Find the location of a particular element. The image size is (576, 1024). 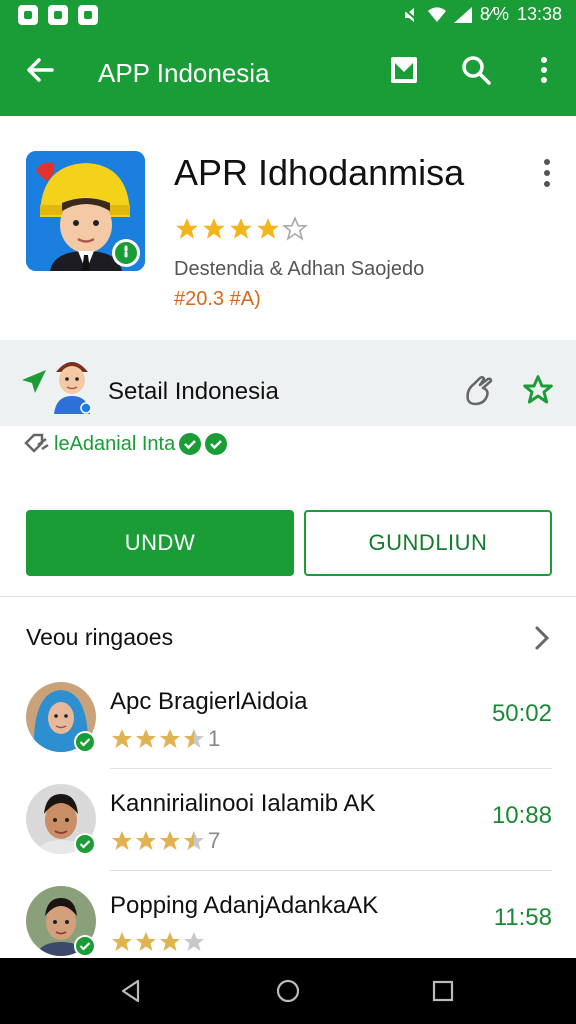

signal-icon is located at coordinates (462, 14).